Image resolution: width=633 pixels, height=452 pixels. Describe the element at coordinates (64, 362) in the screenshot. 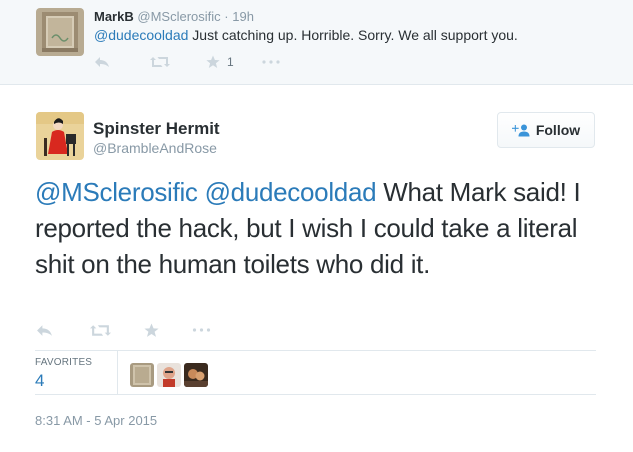

I see `favorites-label: FAVORITES` at that location.